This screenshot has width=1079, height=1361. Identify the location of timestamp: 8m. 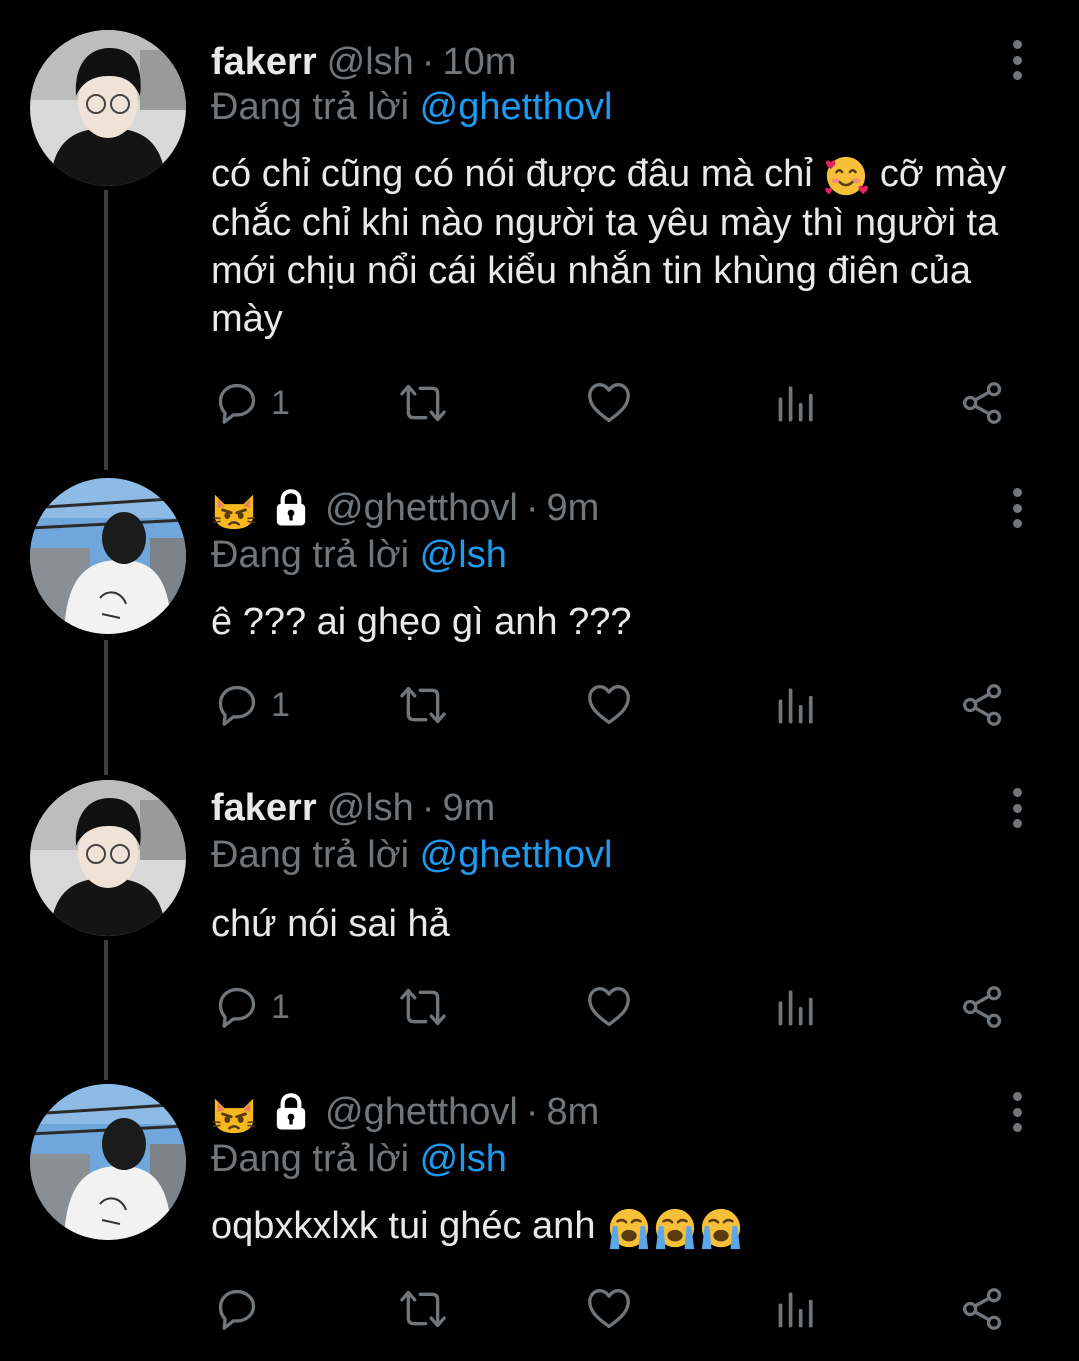
(572, 1112).